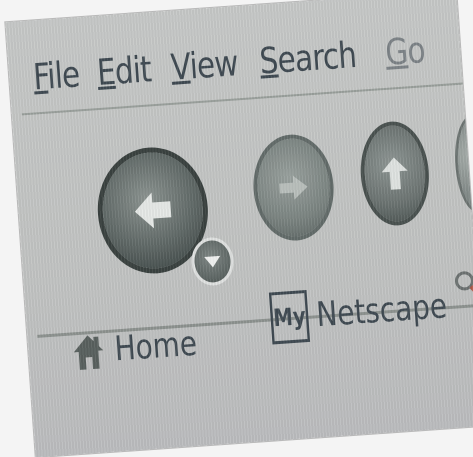 The width and height of the screenshot is (473, 457). I want to click on my-box-icon: My, so click(289, 317).